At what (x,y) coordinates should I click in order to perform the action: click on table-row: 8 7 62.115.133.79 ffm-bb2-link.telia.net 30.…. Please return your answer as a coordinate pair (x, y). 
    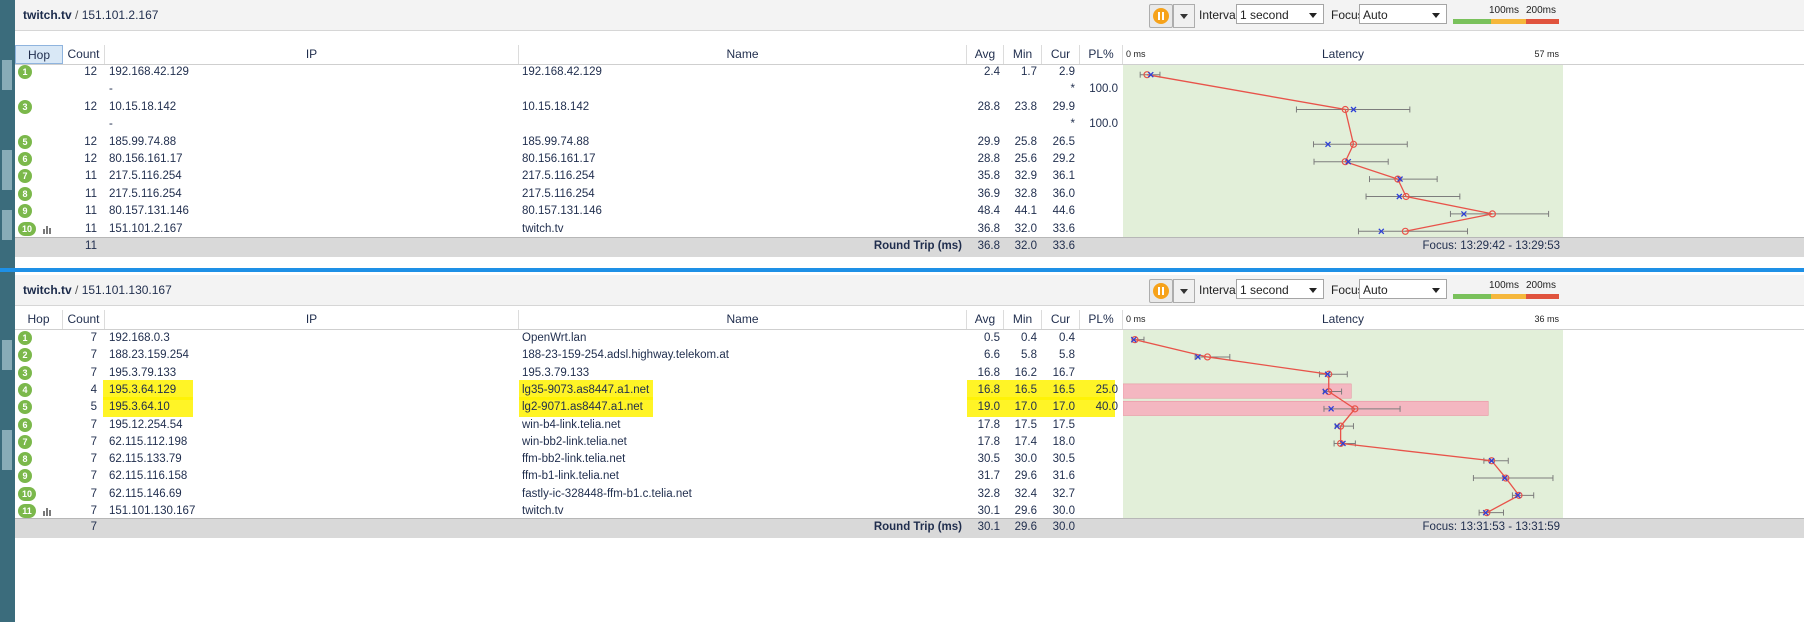
    Looking at the image, I should click on (570, 459).